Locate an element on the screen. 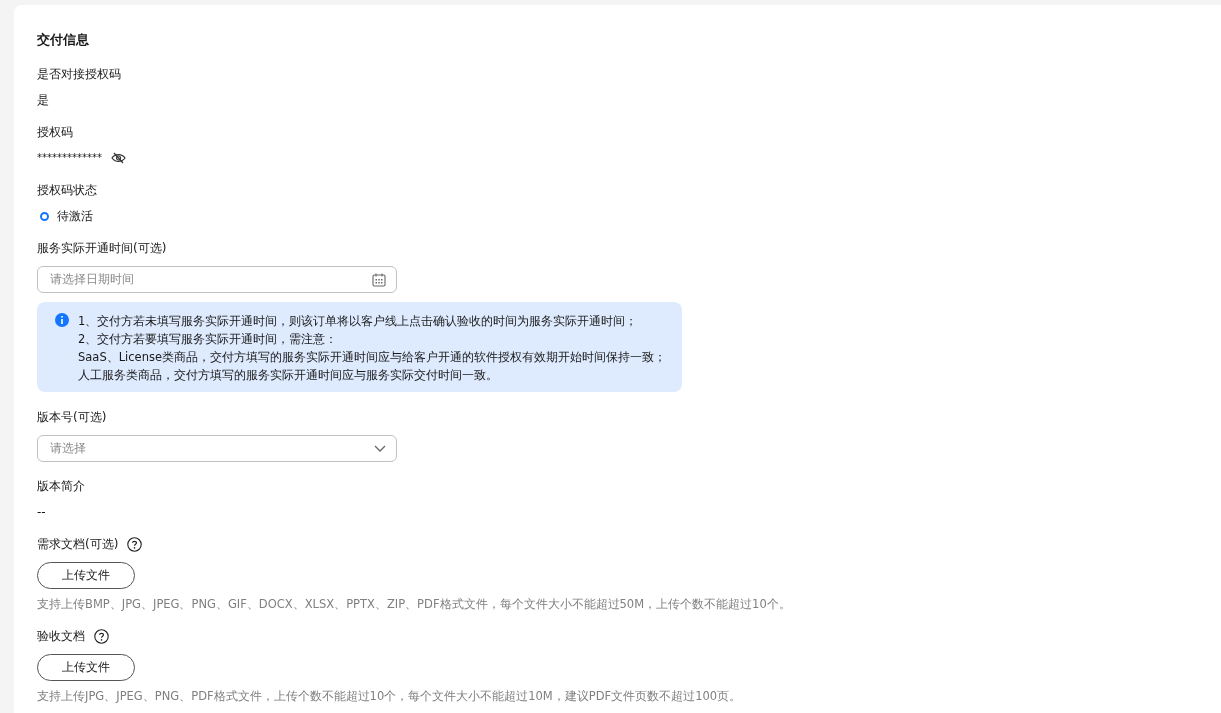  upload-hint: 支持上传BMP、JPG、JPEG、PNG、GIF、DOCX、XLSX、PPTX、ZIP、PDF格式文件，每个文件大小不能超过50M，上传个数不能超过10个。 is located at coordinates (414, 604).